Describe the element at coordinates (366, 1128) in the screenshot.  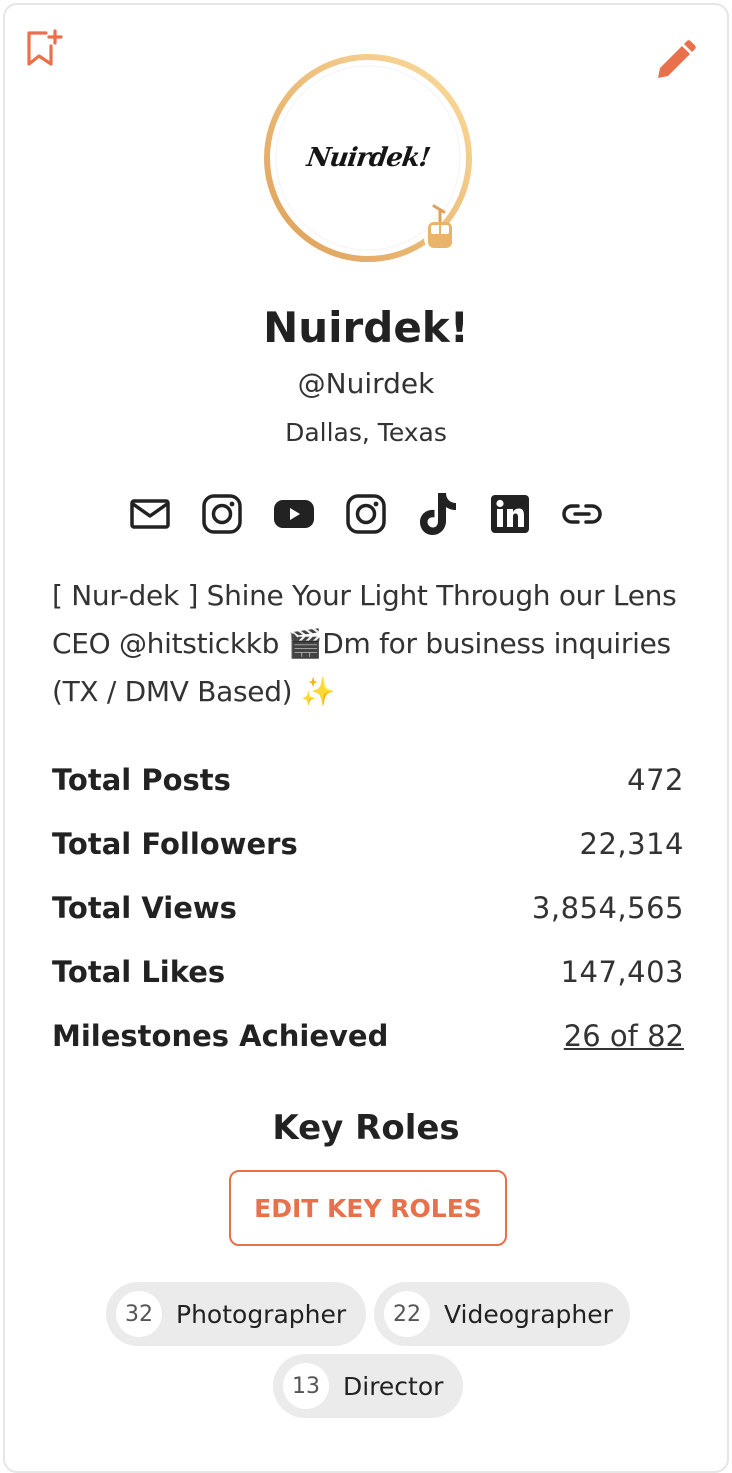
I see `key-roles-title: Key Roles` at that location.